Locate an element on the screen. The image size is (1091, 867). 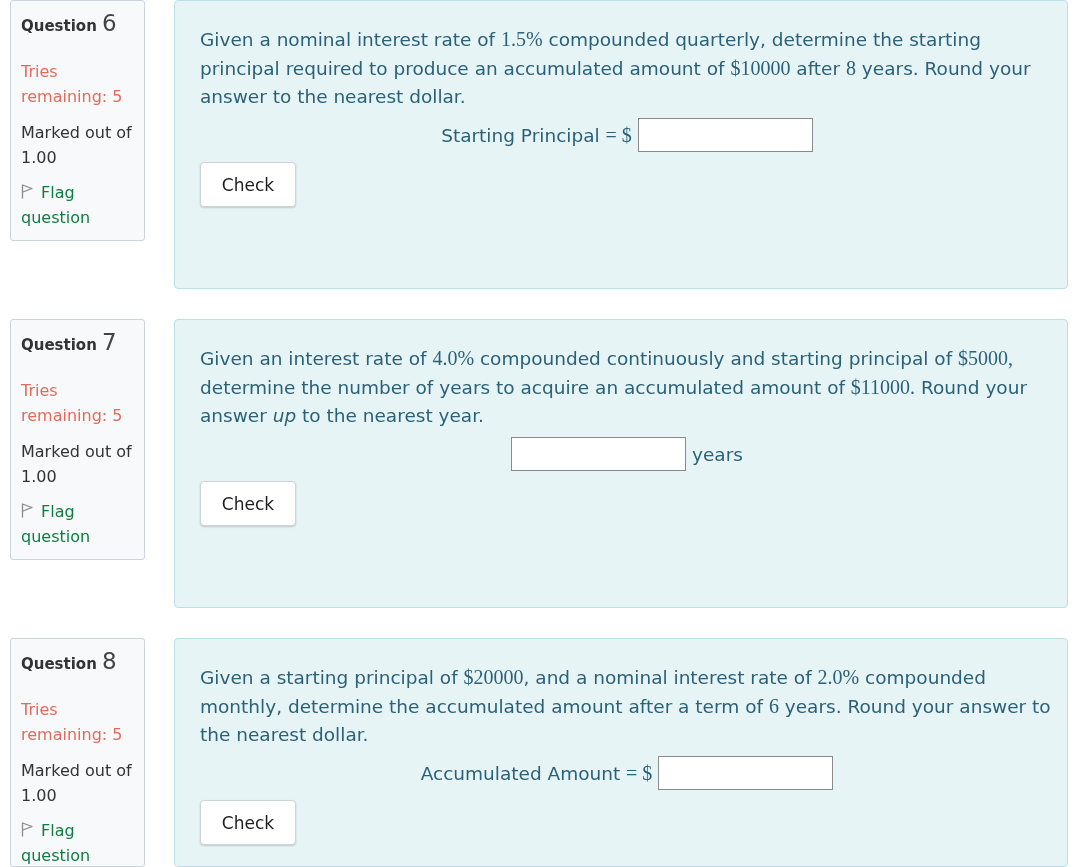
question-title: Question 7 is located at coordinates (69, 342).